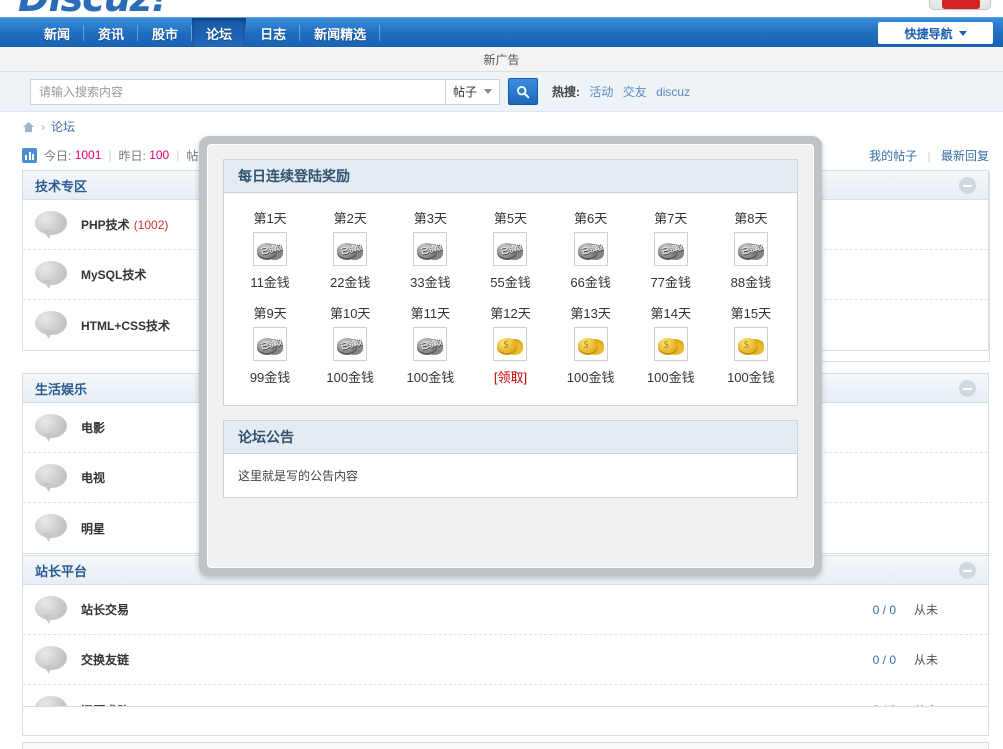  I want to click on reward-amount: 33金钱, so click(430, 282).